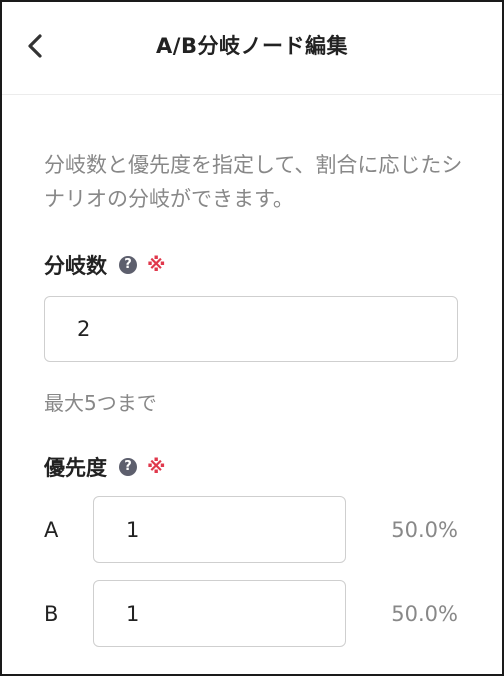 The height and width of the screenshot is (676, 504). I want to click on priority-row-label-b: B, so click(51, 614).